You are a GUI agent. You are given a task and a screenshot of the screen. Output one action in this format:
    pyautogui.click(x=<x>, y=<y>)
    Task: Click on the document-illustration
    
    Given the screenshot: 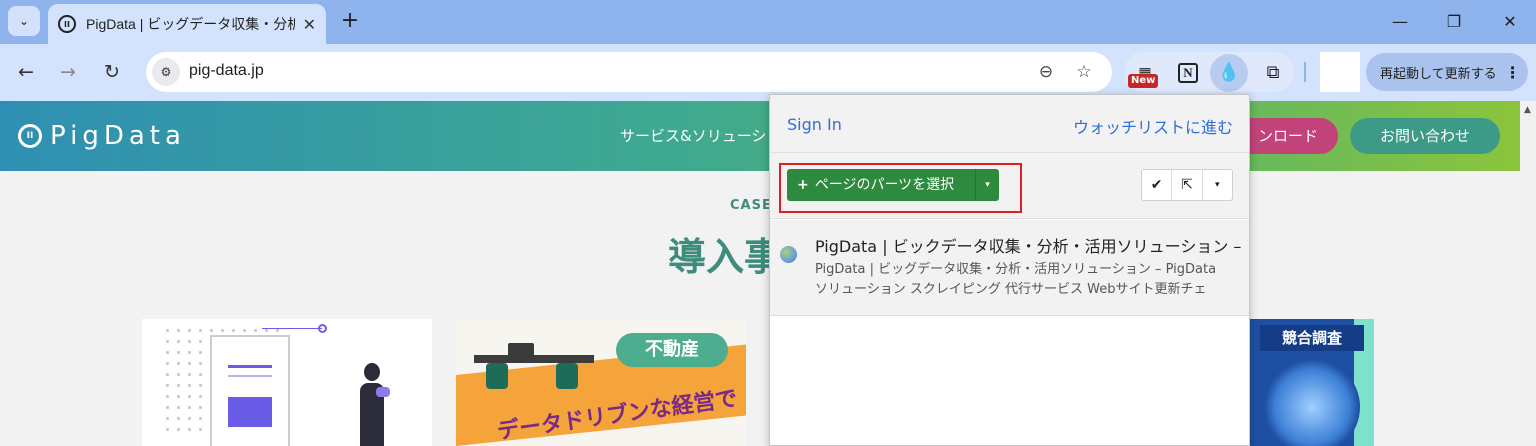 What is the action you would take?
    pyautogui.click(x=250, y=390)
    